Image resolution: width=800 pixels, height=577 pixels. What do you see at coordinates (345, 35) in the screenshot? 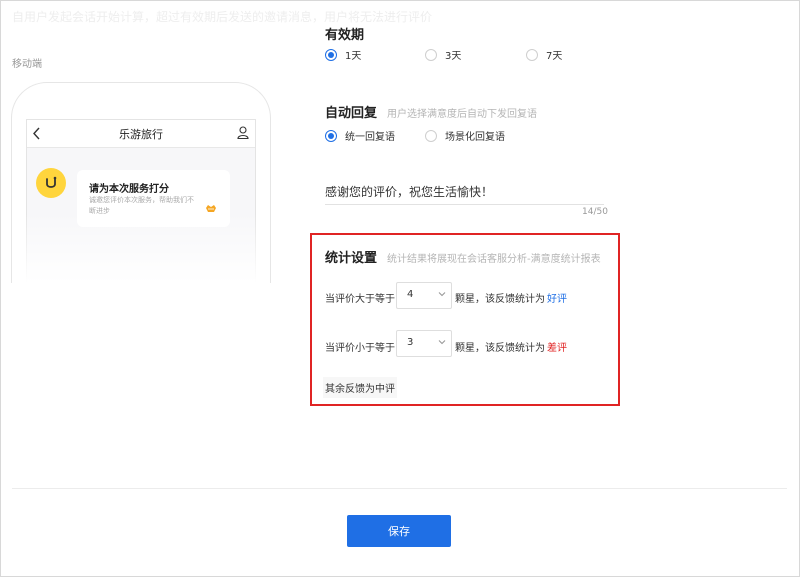
I see `validity-title: 有效期` at bounding box center [345, 35].